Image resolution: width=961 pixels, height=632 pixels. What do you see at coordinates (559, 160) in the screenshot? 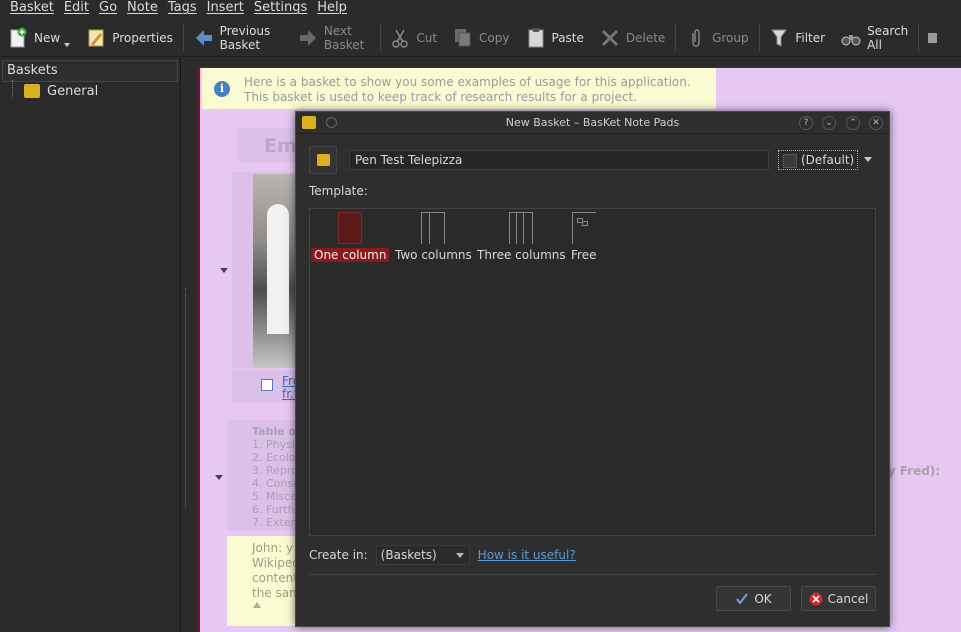
I see `basket-name-input: Pen Test Telepizza` at bounding box center [559, 160].